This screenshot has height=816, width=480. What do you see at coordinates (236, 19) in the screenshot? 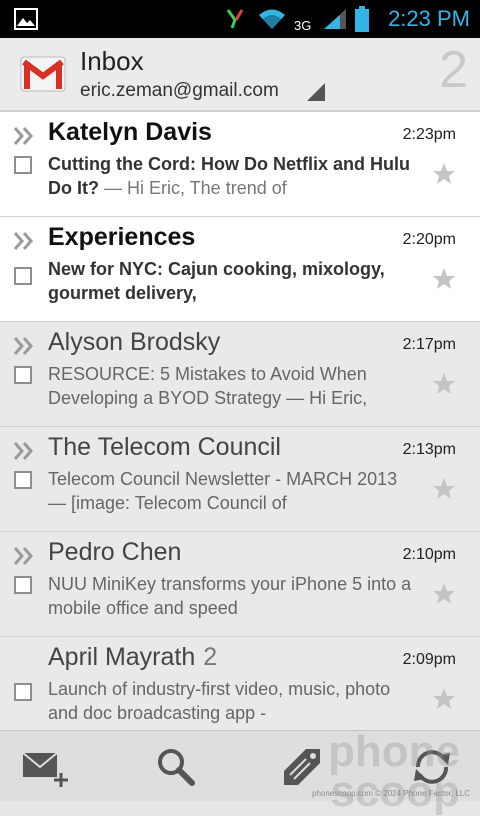
I see `bluetooth-signal-icon` at bounding box center [236, 19].